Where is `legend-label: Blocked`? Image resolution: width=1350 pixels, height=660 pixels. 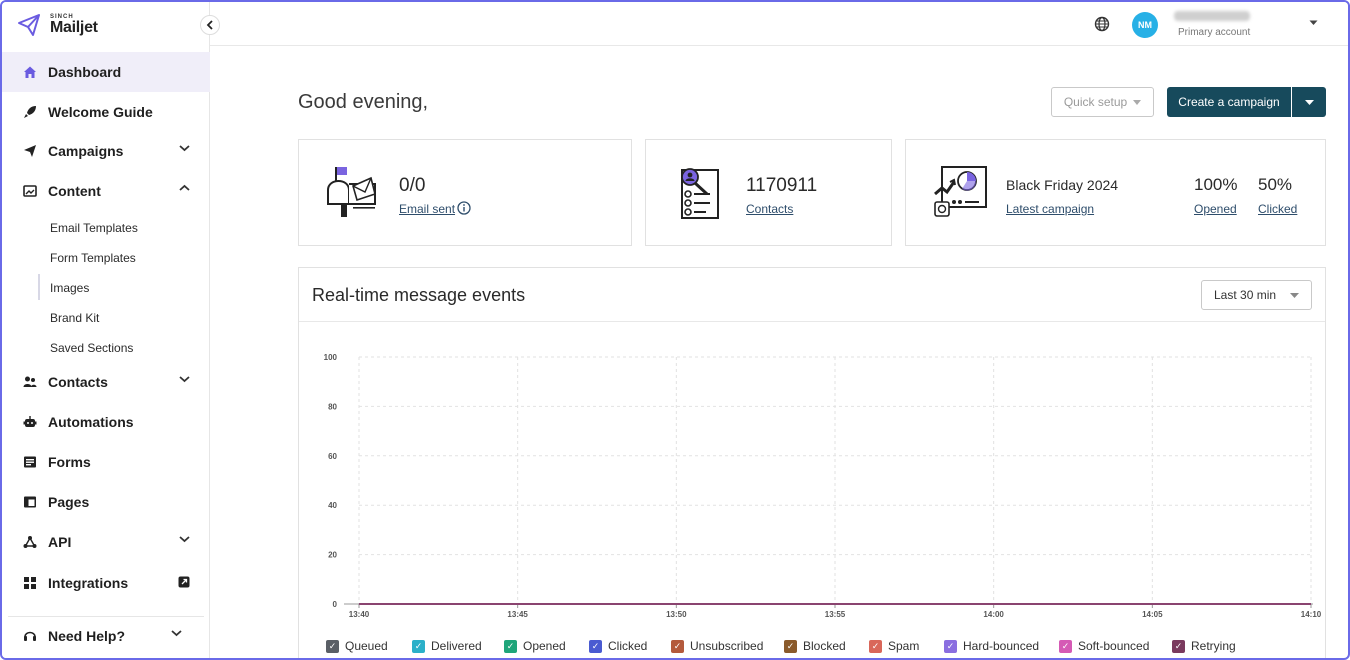 legend-label: Blocked is located at coordinates (824, 646).